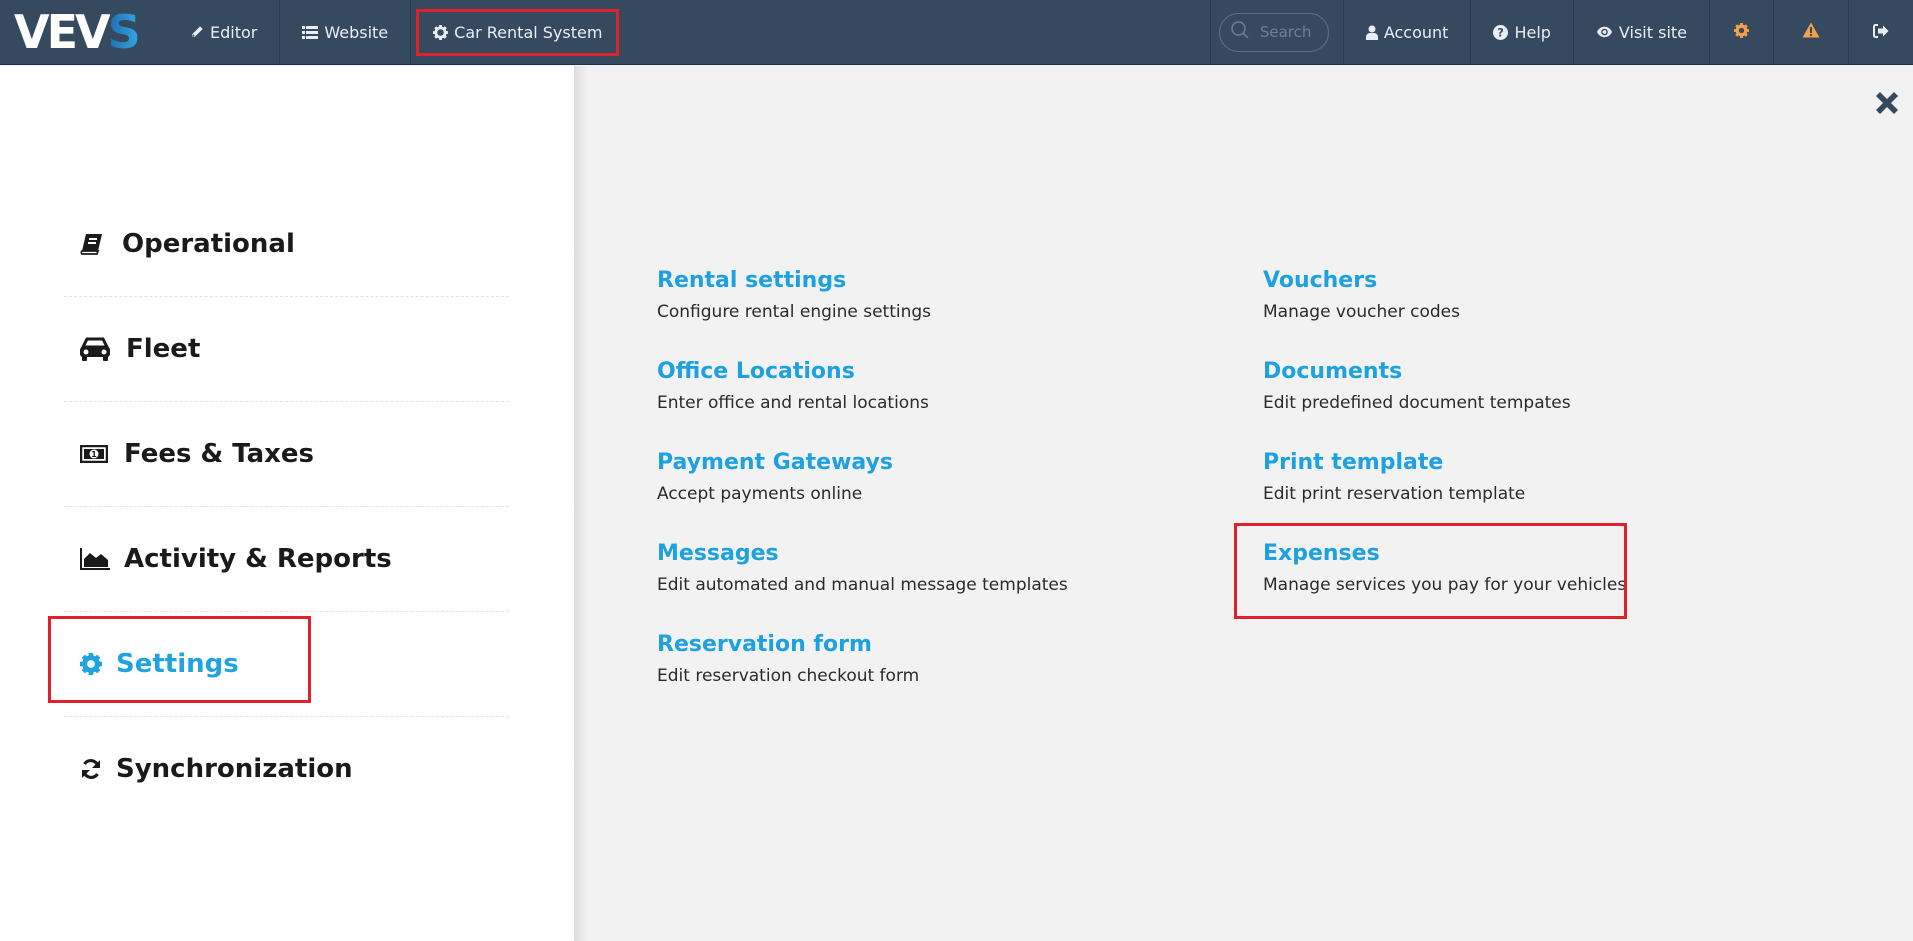 This screenshot has width=1913, height=941. I want to click on nav-editor: Editor, so click(224, 32).